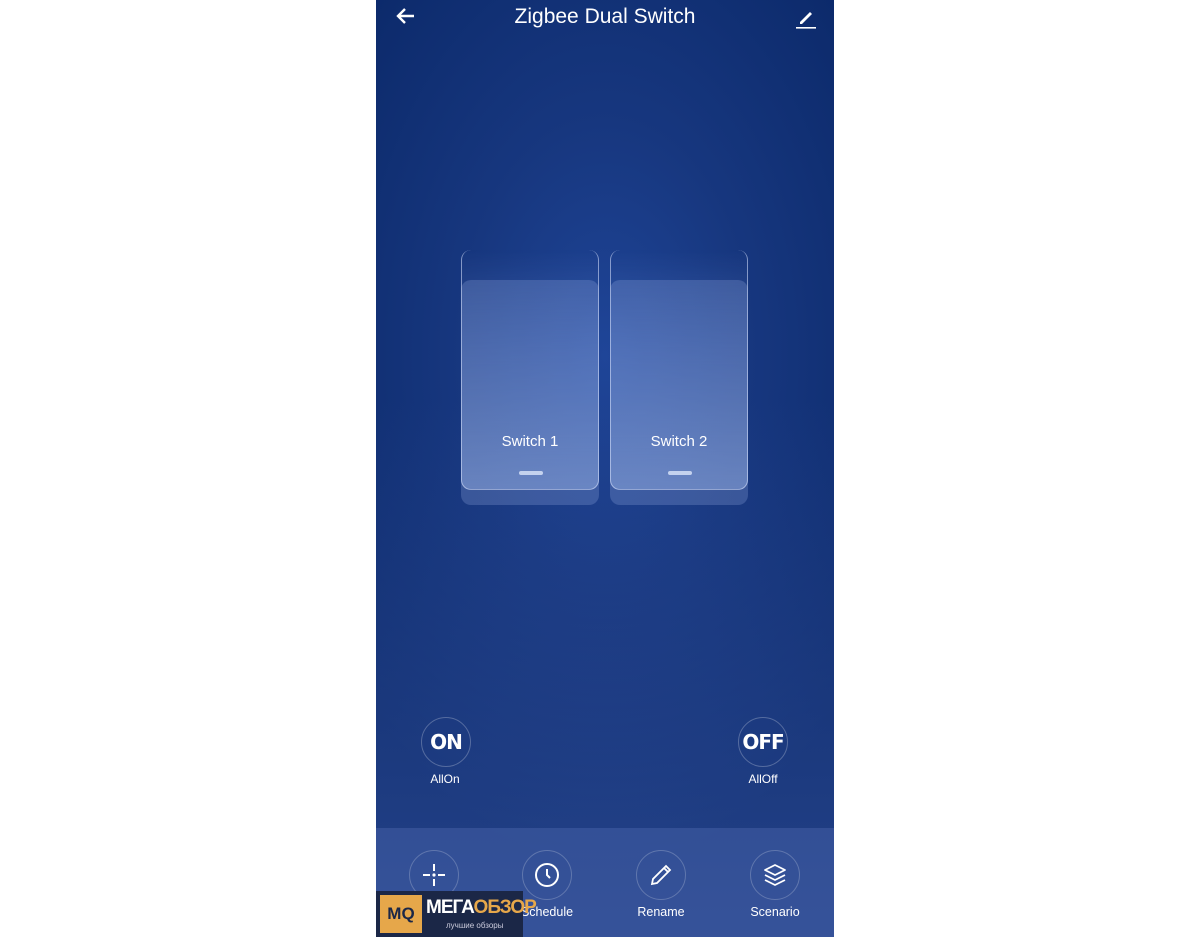  What do you see at coordinates (456, 914) in the screenshot?
I see `watermark-logo: MQ МЕГАОБЗОР лучшие обзоры` at bounding box center [456, 914].